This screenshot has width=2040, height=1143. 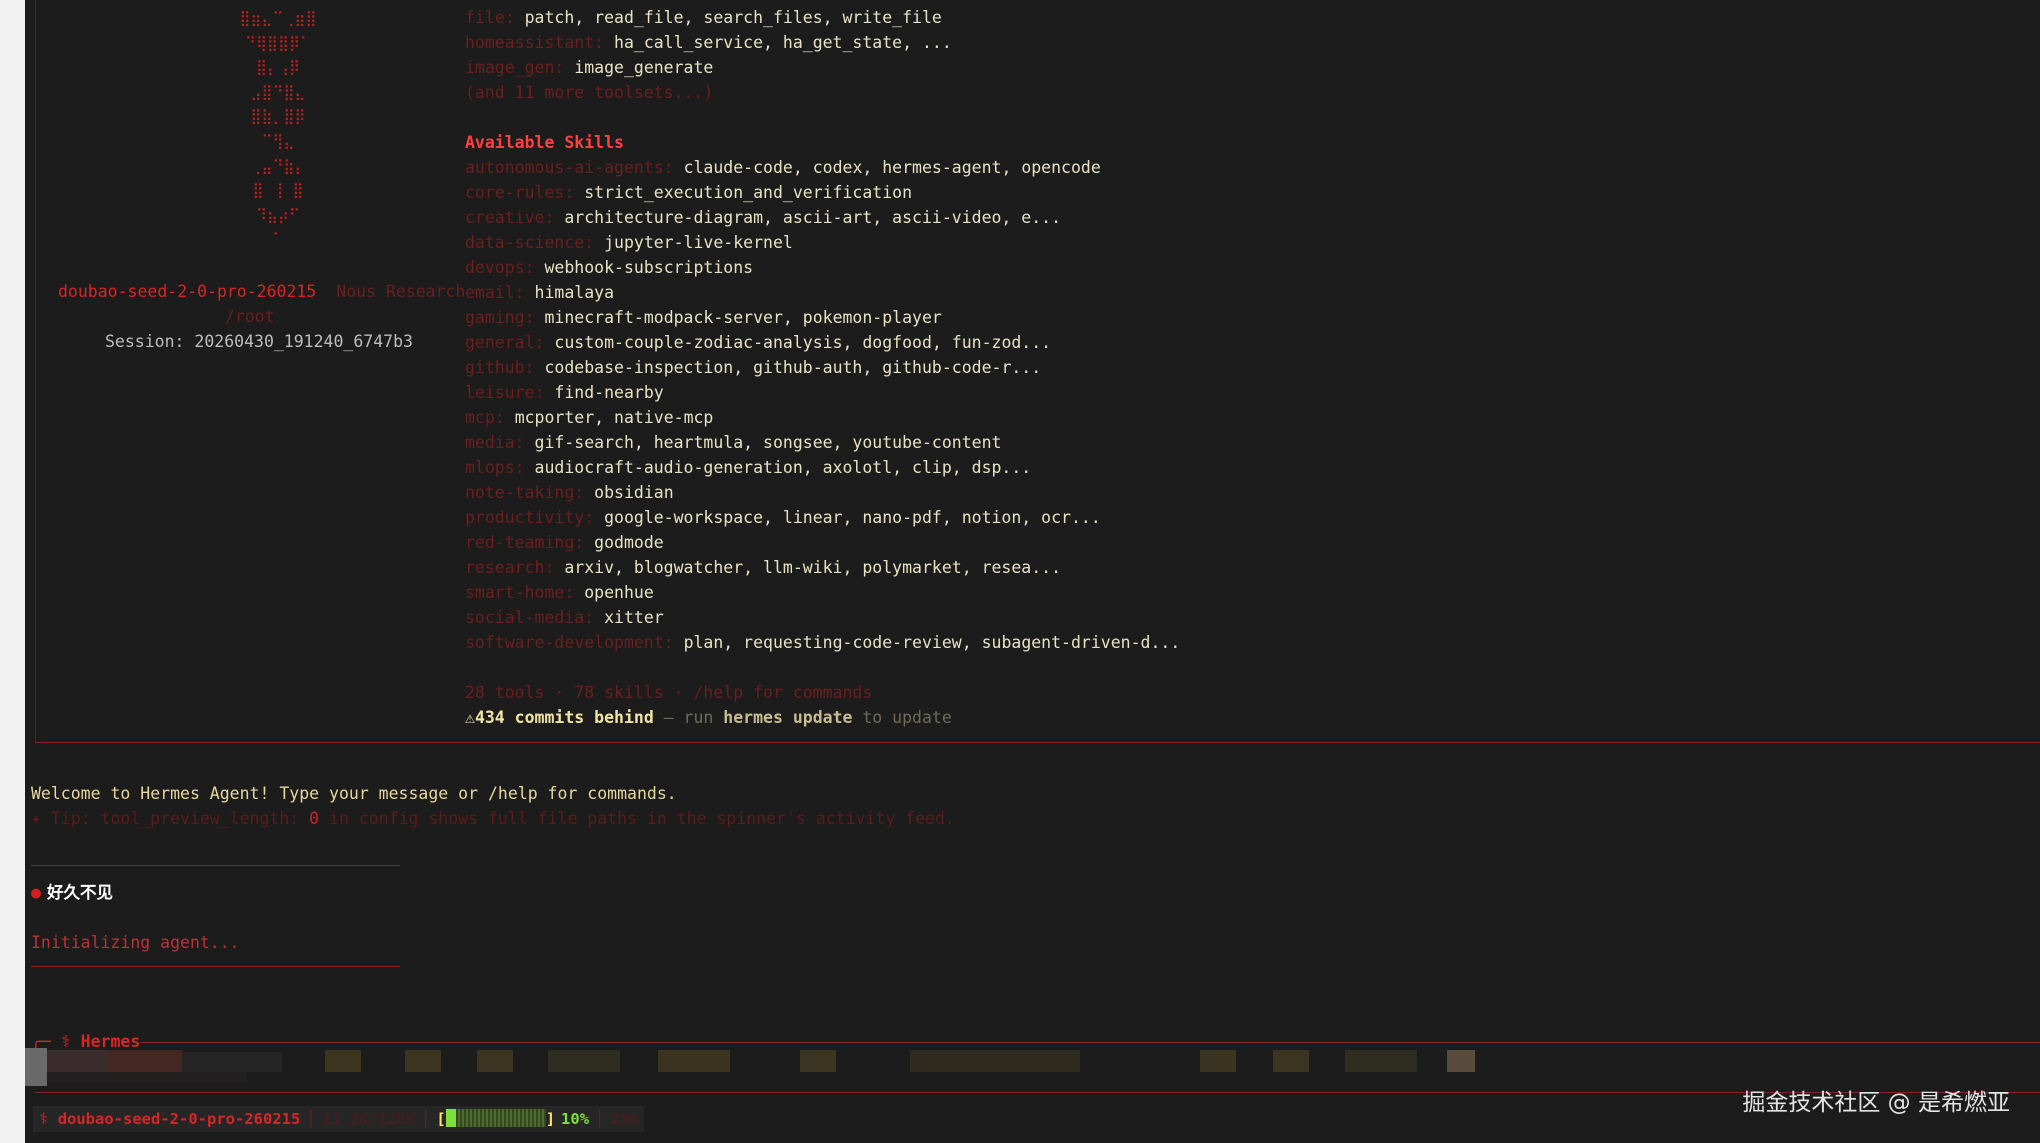 What do you see at coordinates (822, 492) in the screenshot?
I see `skill-row: note-taking: obsidian` at bounding box center [822, 492].